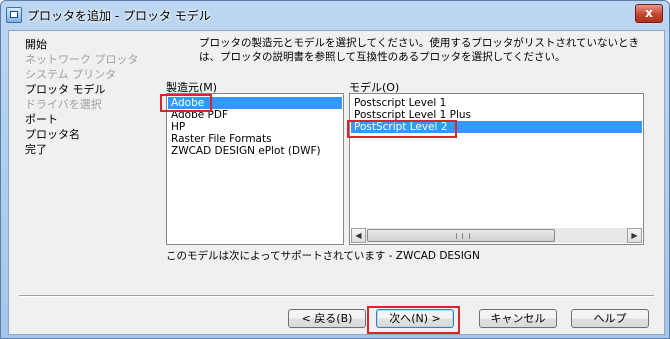  What do you see at coordinates (119, 16) in the screenshot?
I see `window-title: プロッタを追加 - プロッタ モデル` at bounding box center [119, 16].